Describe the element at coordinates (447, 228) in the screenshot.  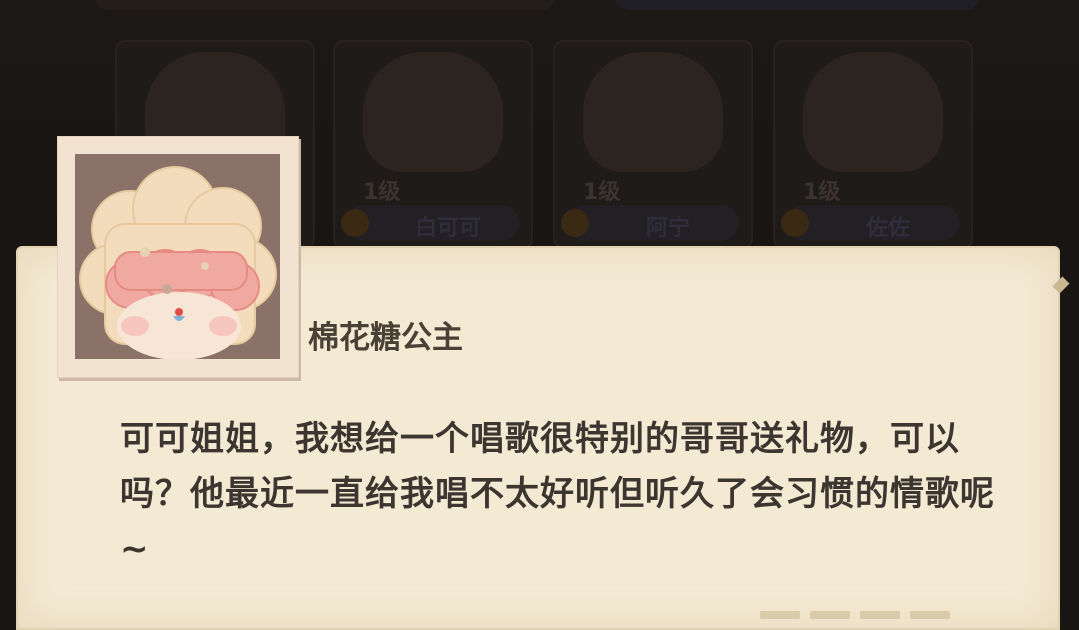
I see `character-name: 白可可` at that location.